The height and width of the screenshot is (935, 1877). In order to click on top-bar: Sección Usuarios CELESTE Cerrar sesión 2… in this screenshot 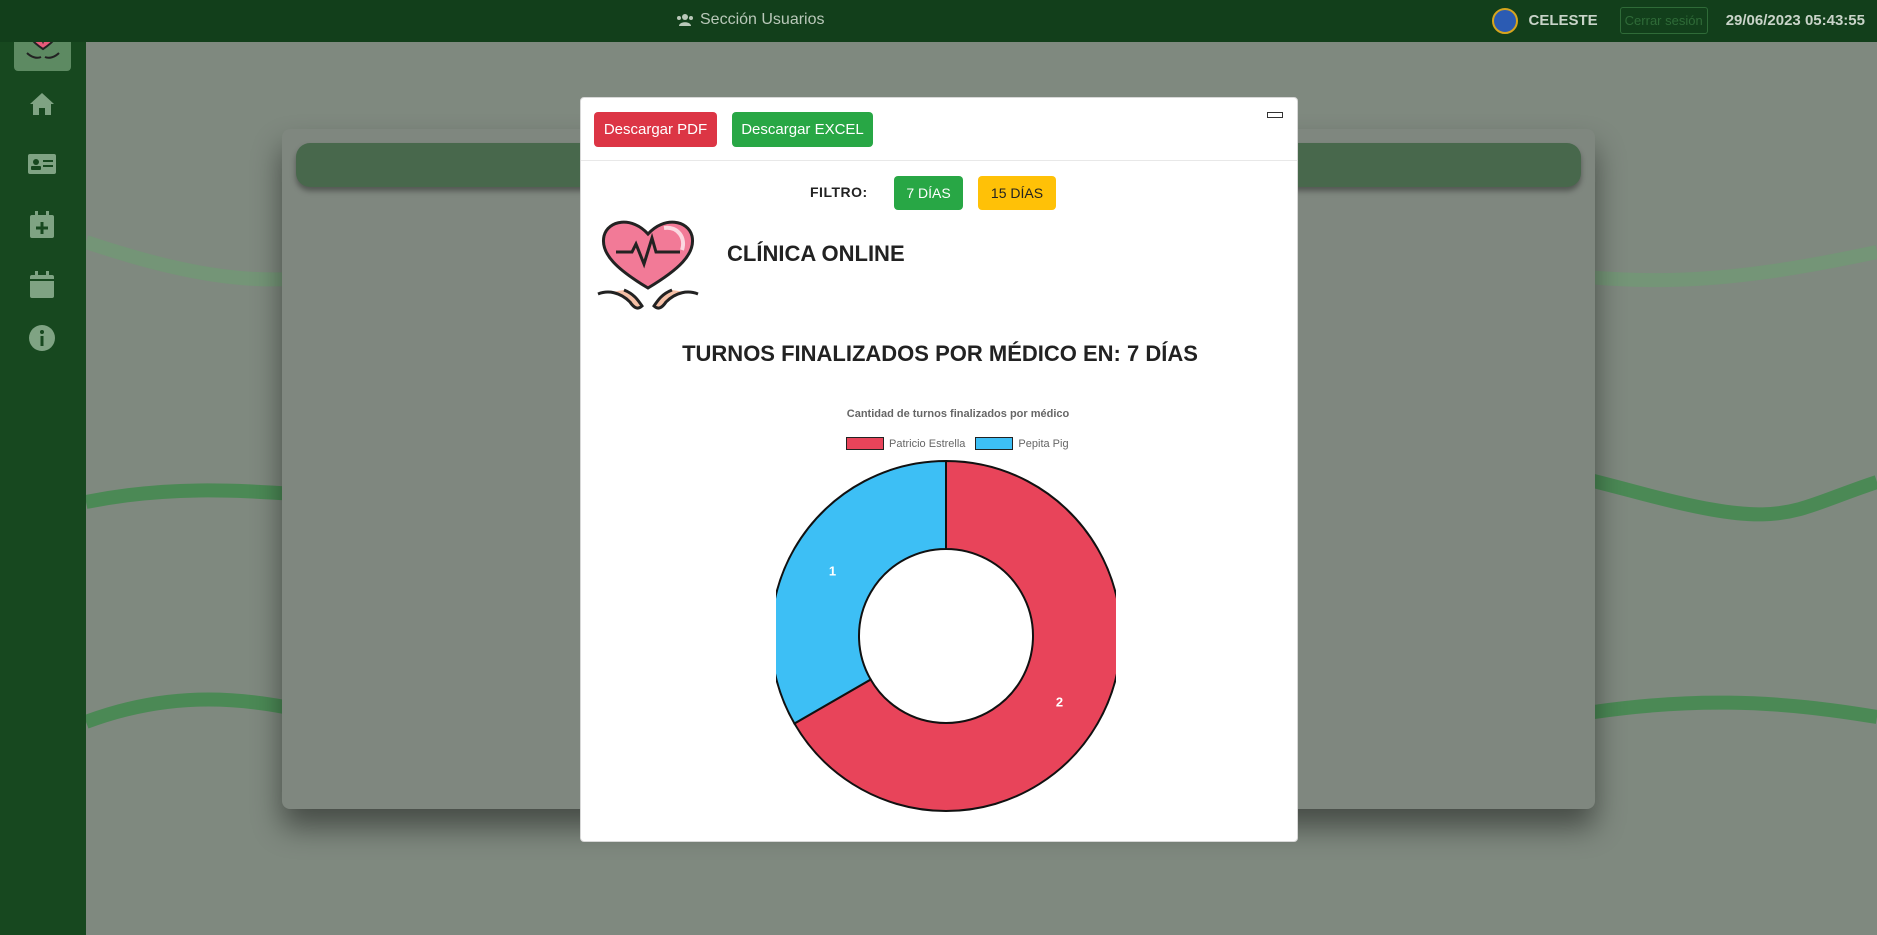, I will do `click(938, 21)`.